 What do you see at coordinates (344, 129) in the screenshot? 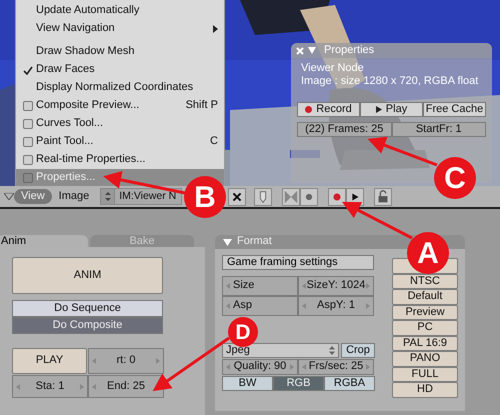
I see `number-field: (22) Frames: 25` at bounding box center [344, 129].